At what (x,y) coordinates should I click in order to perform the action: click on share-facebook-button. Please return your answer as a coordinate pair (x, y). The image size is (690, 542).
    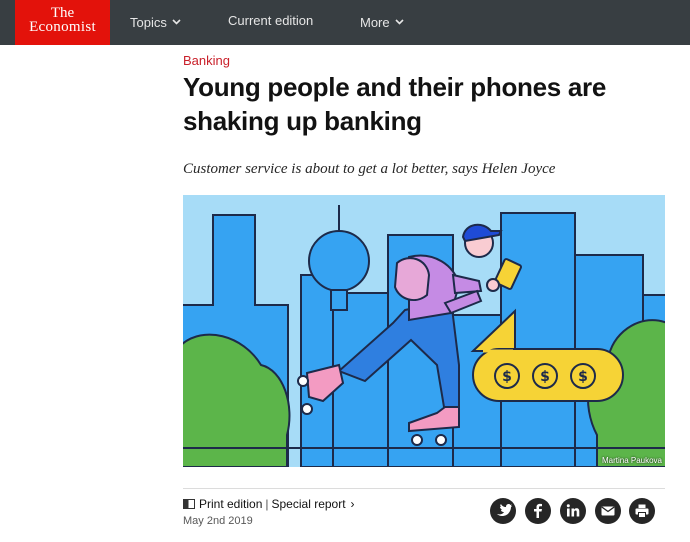
    Looking at the image, I should click on (538, 511).